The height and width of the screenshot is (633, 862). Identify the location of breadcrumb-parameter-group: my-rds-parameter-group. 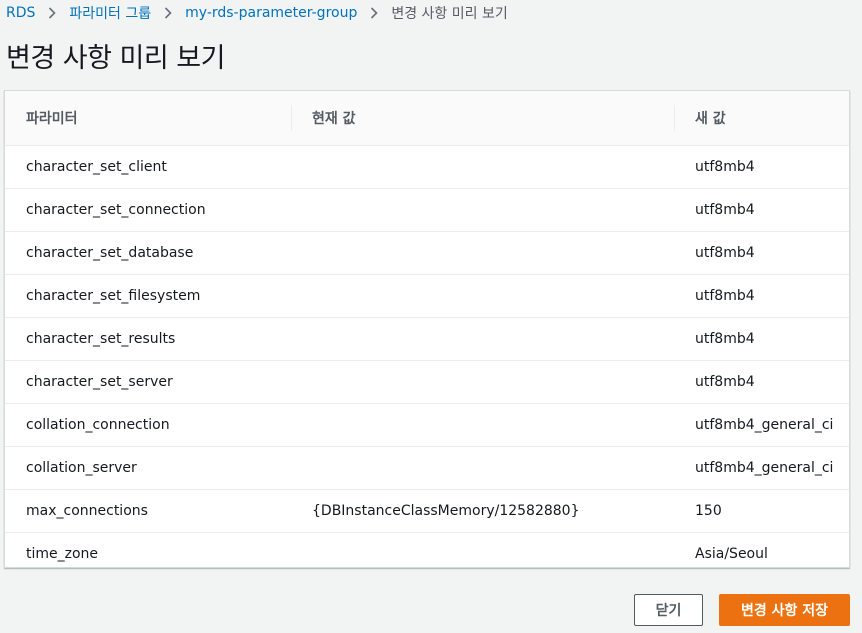
(271, 13).